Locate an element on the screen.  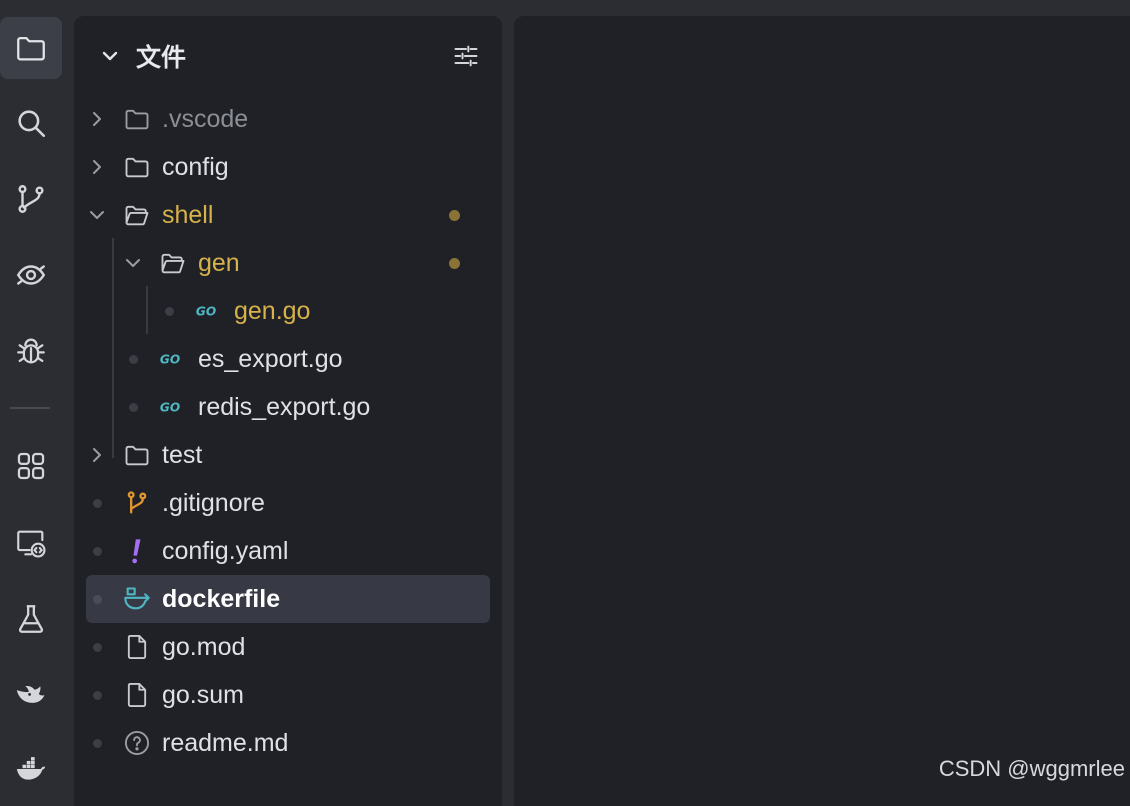
tree-item-go-mod: go.mod is located at coordinates (288, 647).